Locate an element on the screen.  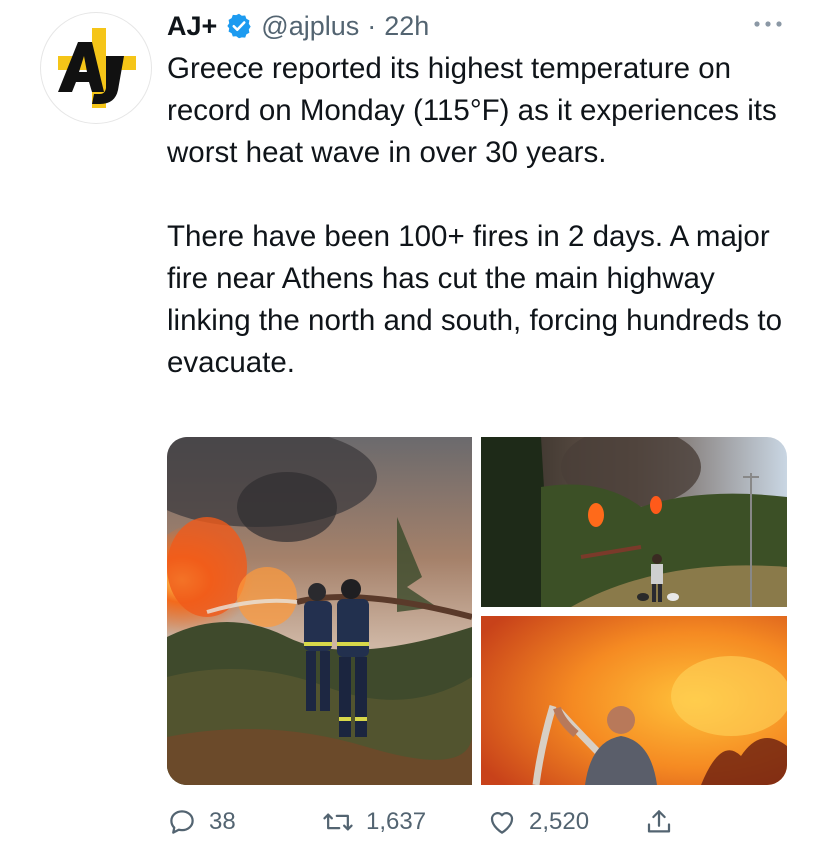
retweet-count: 1,637 is located at coordinates (396, 821).